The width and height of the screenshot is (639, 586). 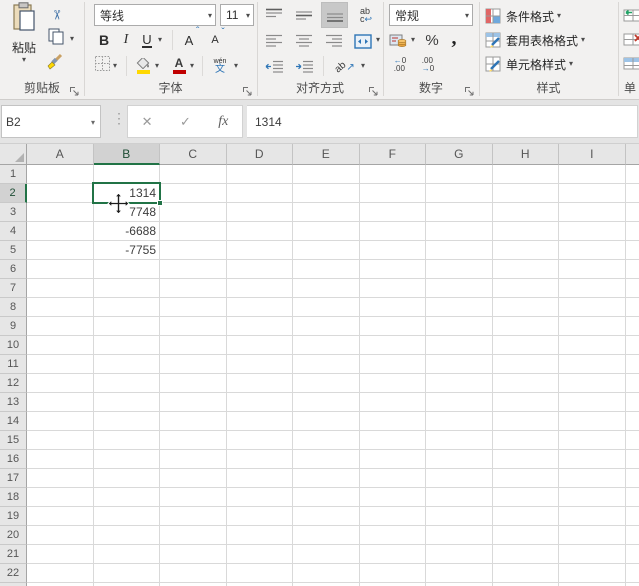 What do you see at coordinates (274, 66) in the screenshot?
I see `decrease-indent-button` at bounding box center [274, 66].